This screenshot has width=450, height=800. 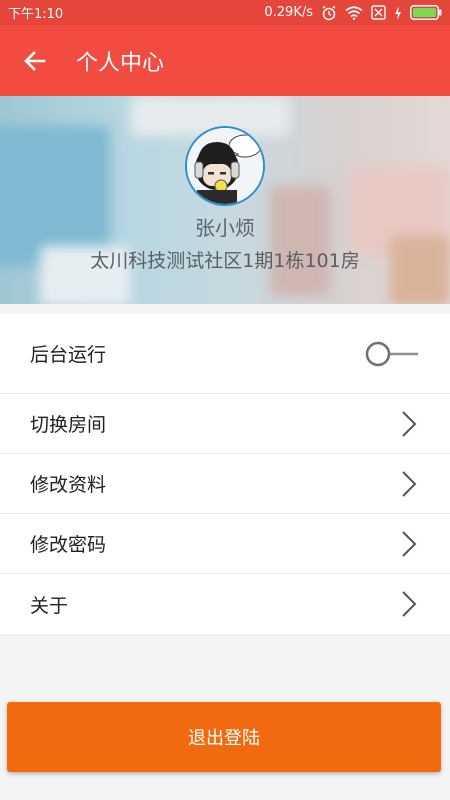 What do you see at coordinates (68, 545) in the screenshot?
I see `menu-item-label: 修改密码` at bounding box center [68, 545].